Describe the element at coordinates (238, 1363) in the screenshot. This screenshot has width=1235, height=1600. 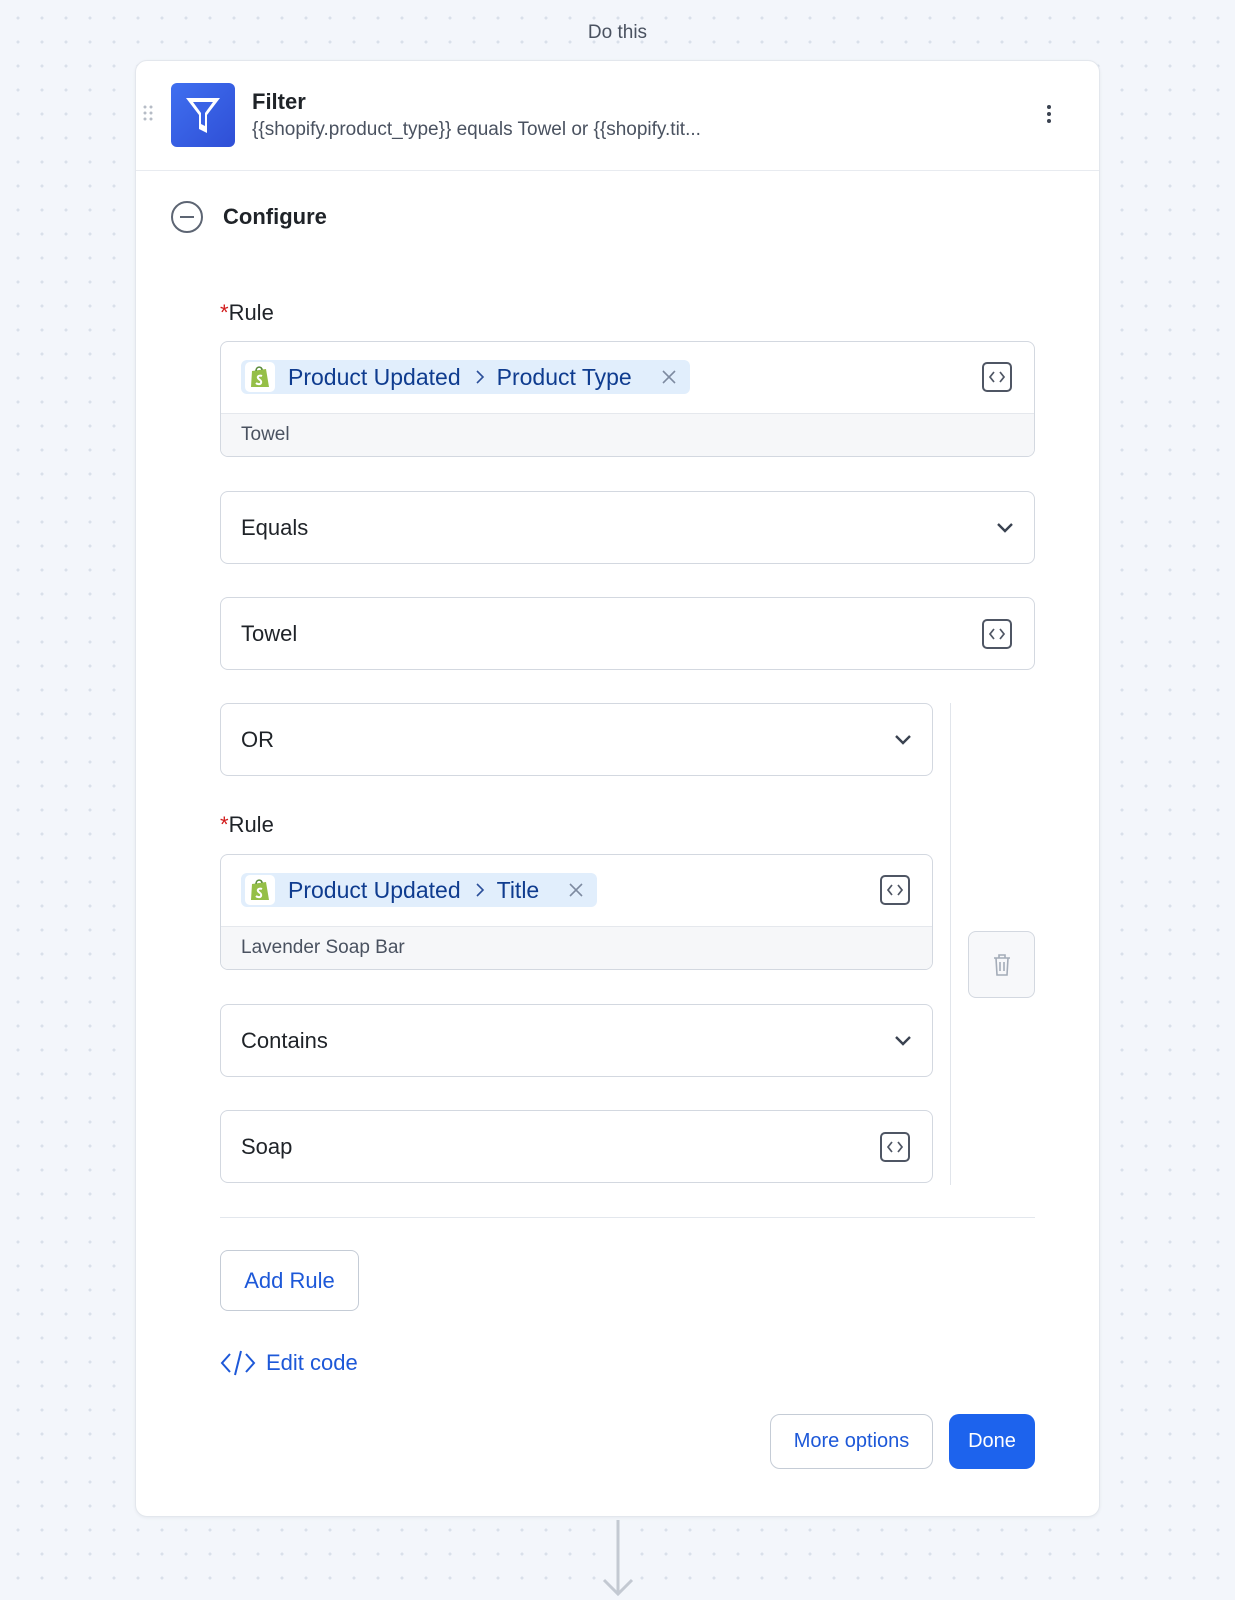
I see `code-icon` at that location.